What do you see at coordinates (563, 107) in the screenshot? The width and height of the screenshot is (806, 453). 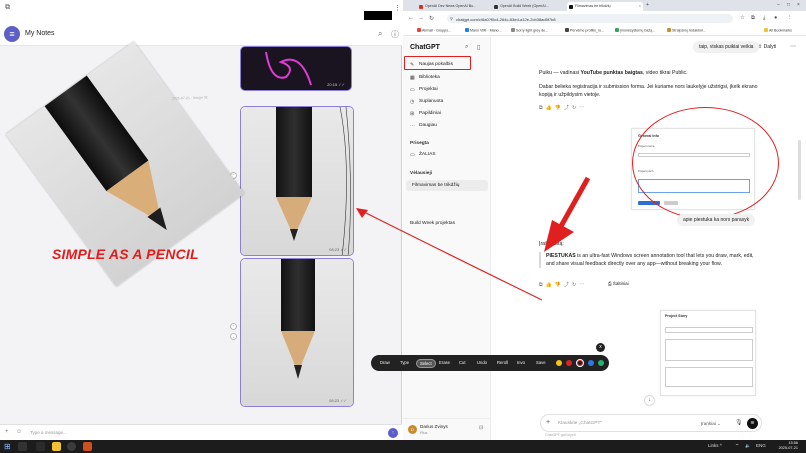 I see `message-actions: ⧉👍👎⤴↻⋯` at bounding box center [563, 107].